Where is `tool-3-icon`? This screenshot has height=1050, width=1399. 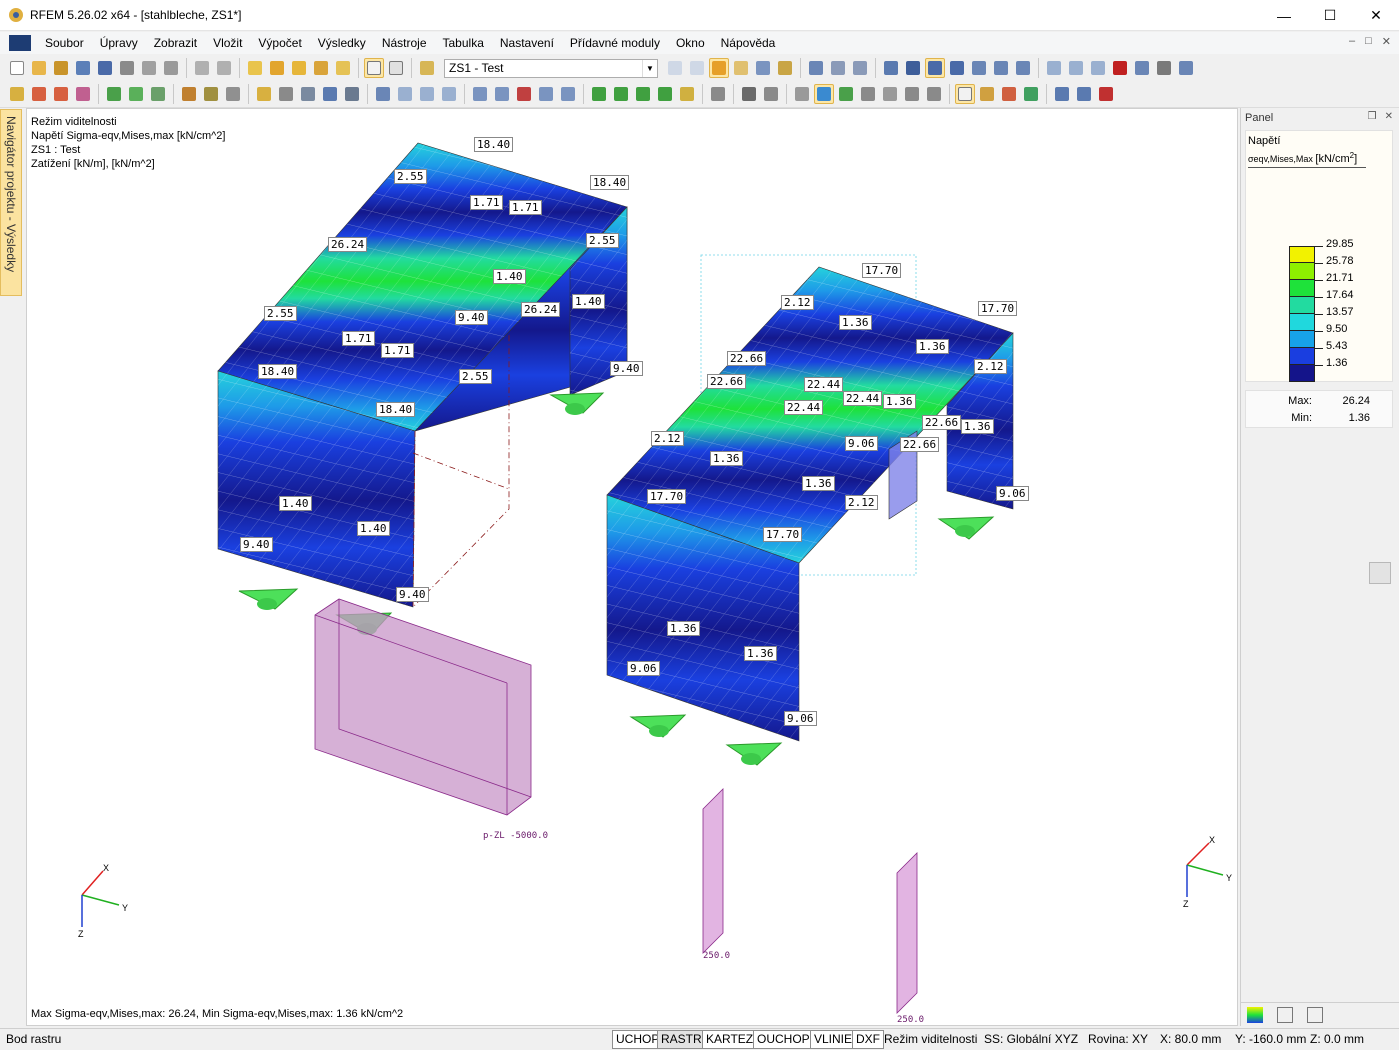 tool-3-icon is located at coordinates (1098, 68).